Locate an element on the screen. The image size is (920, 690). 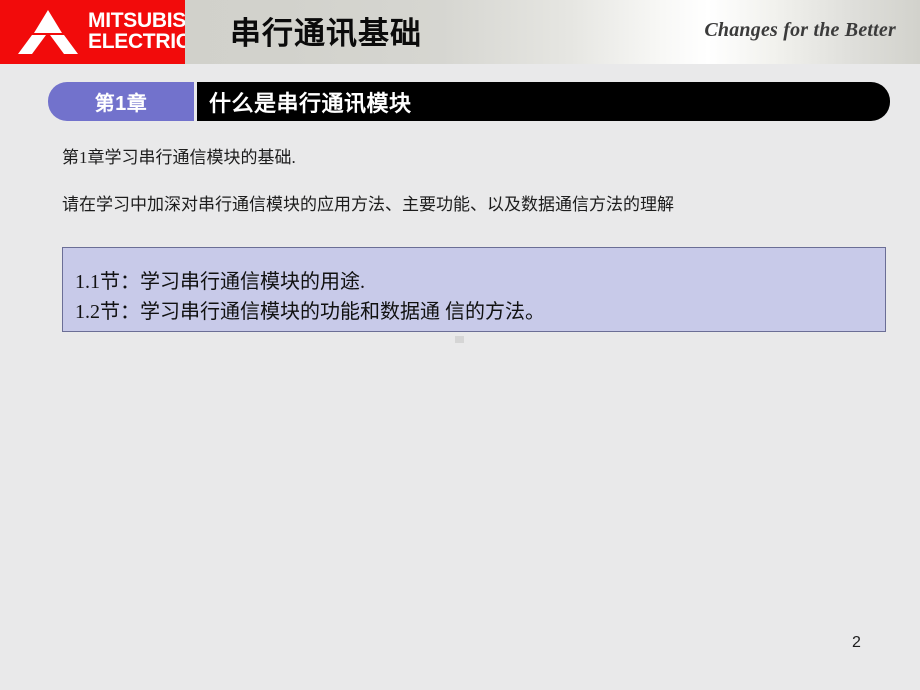
chapter-badge: 第1章 is located at coordinates (121, 101).